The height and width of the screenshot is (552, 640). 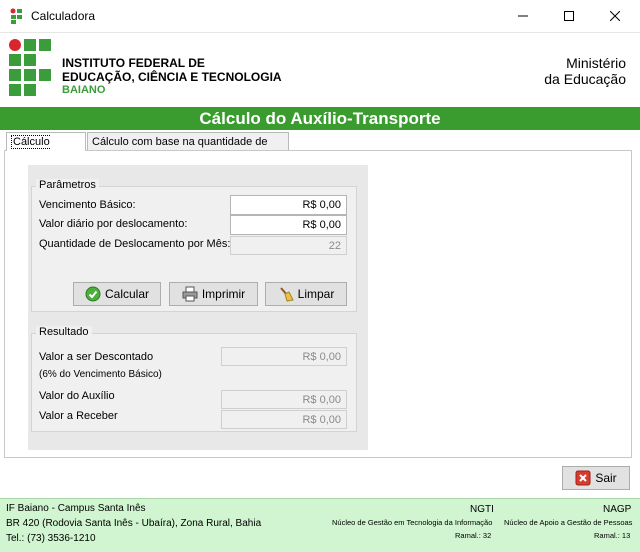 What do you see at coordinates (288, 245) in the screenshot?
I see `qtd-deslocamento-field: 22` at bounding box center [288, 245].